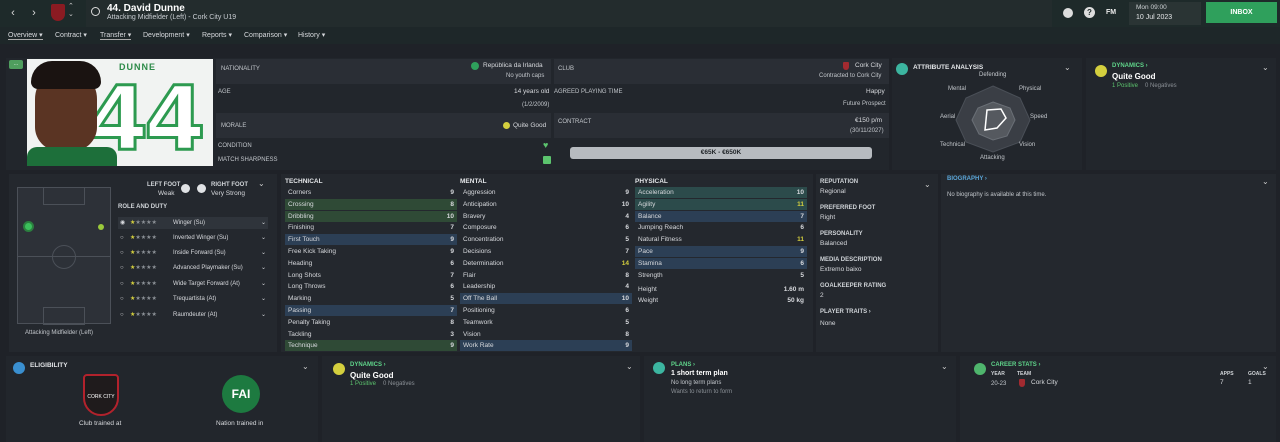 The height and width of the screenshot is (442, 1280). Describe the element at coordinates (371, 346) in the screenshot. I see `attribute-row: Technique 9` at that location.